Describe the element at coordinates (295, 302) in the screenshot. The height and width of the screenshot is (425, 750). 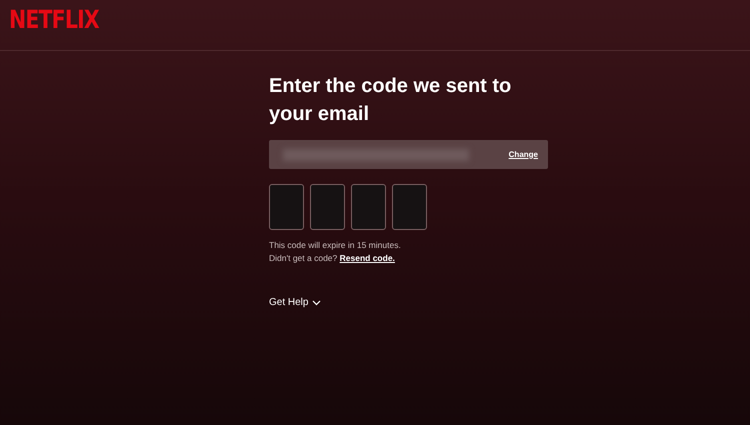
I see `get-help-button: Get Help` at that location.